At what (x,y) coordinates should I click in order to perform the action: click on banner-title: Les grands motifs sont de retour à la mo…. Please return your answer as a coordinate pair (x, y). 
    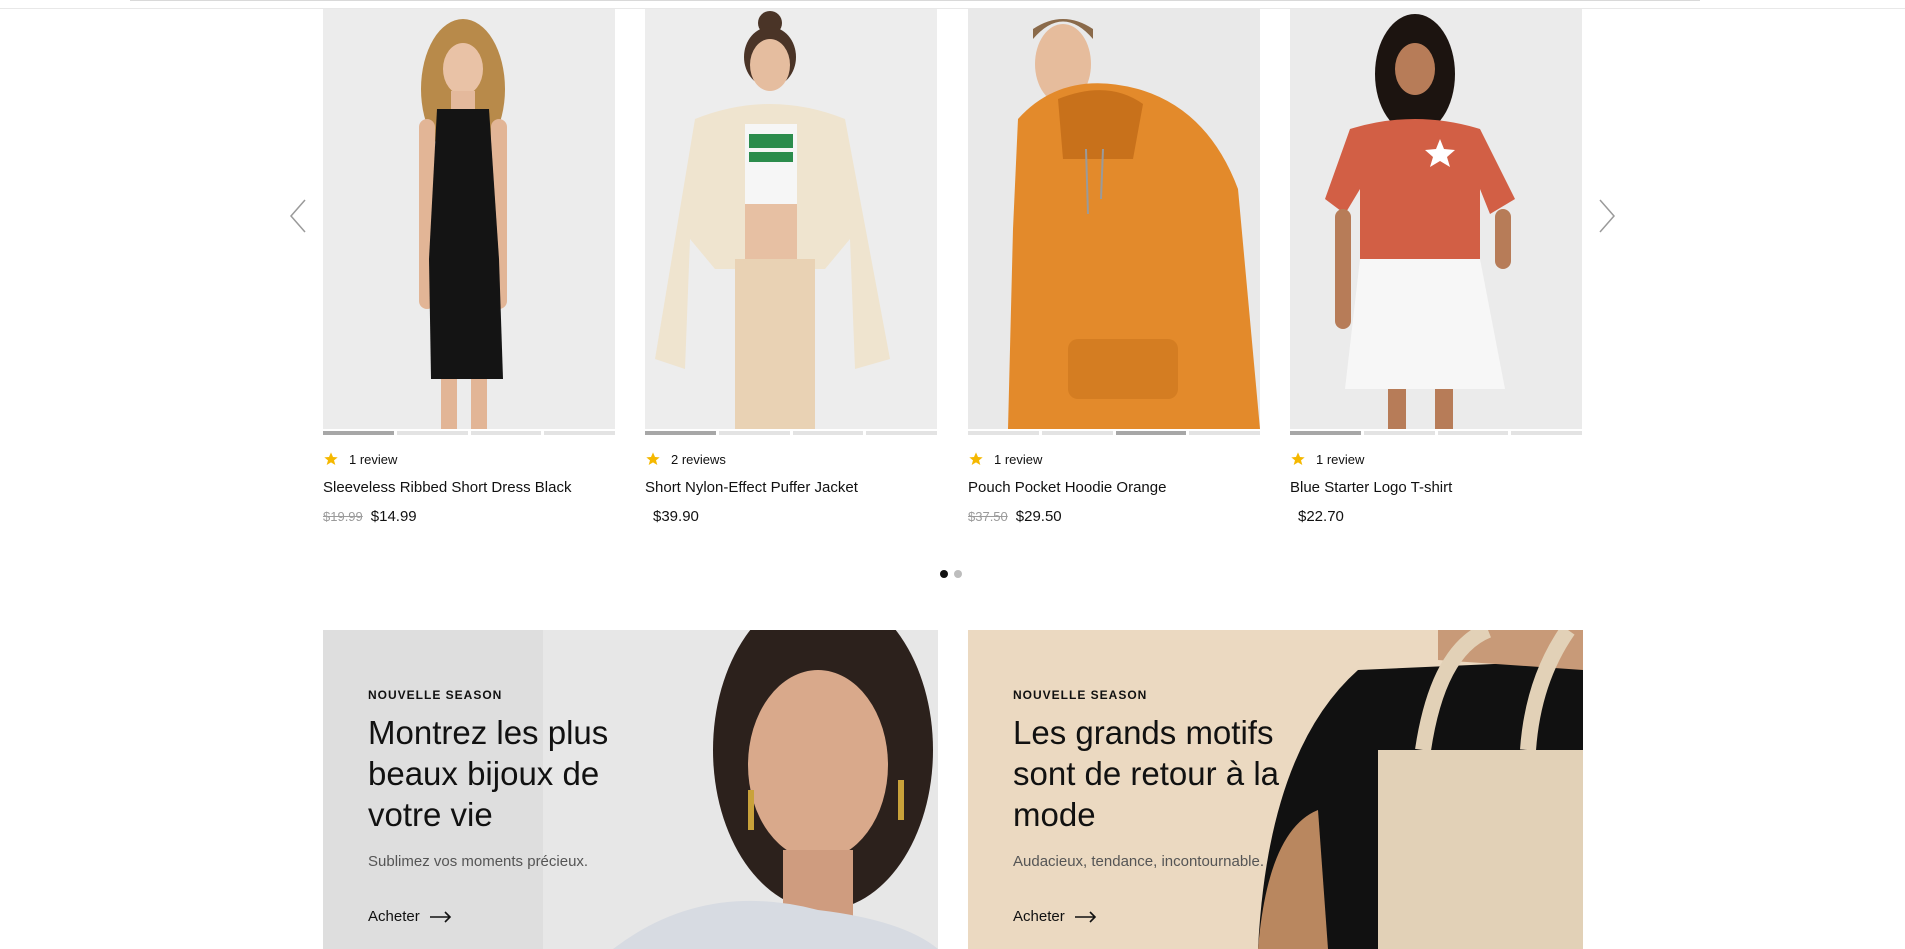
    Looking at the image, I should click on (1146, 773).